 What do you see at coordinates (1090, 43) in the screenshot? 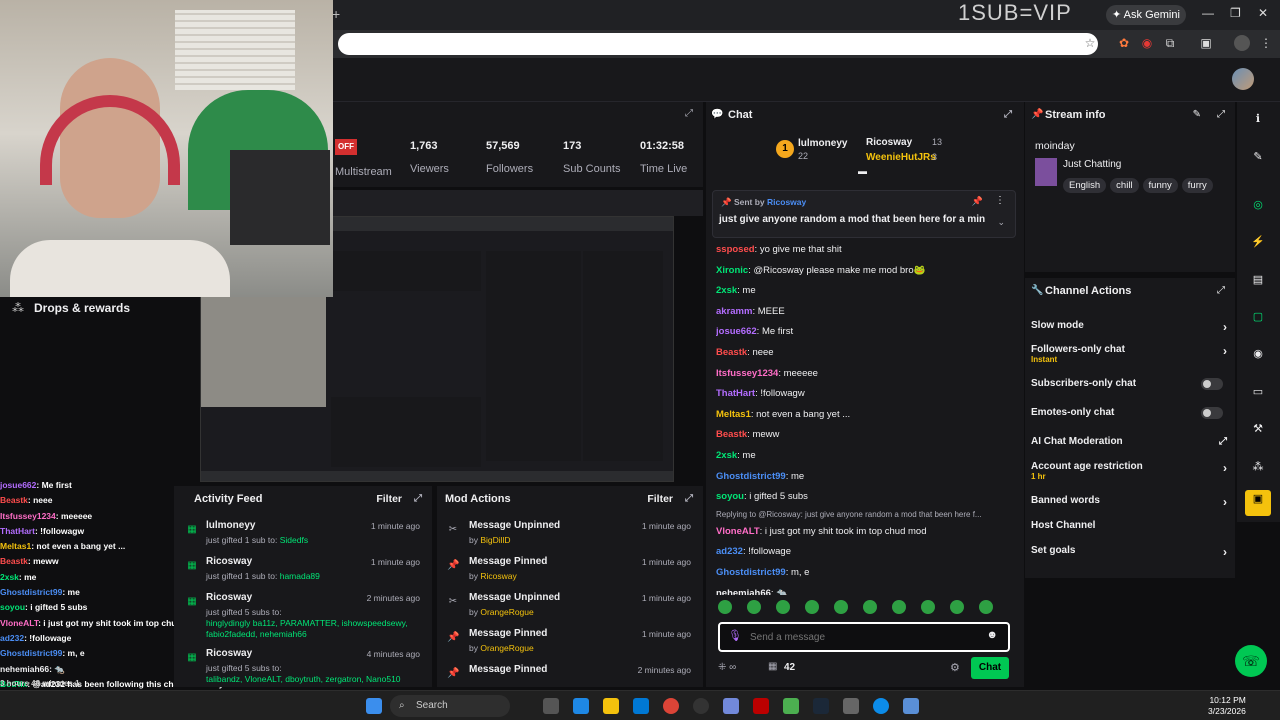
I see `bookmark-star-icon: ☆` at bounding box center [1090, 43].